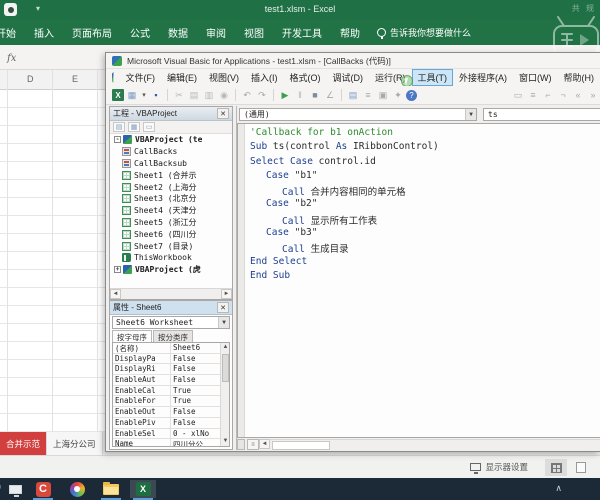  Describe the element at coordinates (533, 95) in the screenshot. I see `quick-info-icon: ≡` at that location.